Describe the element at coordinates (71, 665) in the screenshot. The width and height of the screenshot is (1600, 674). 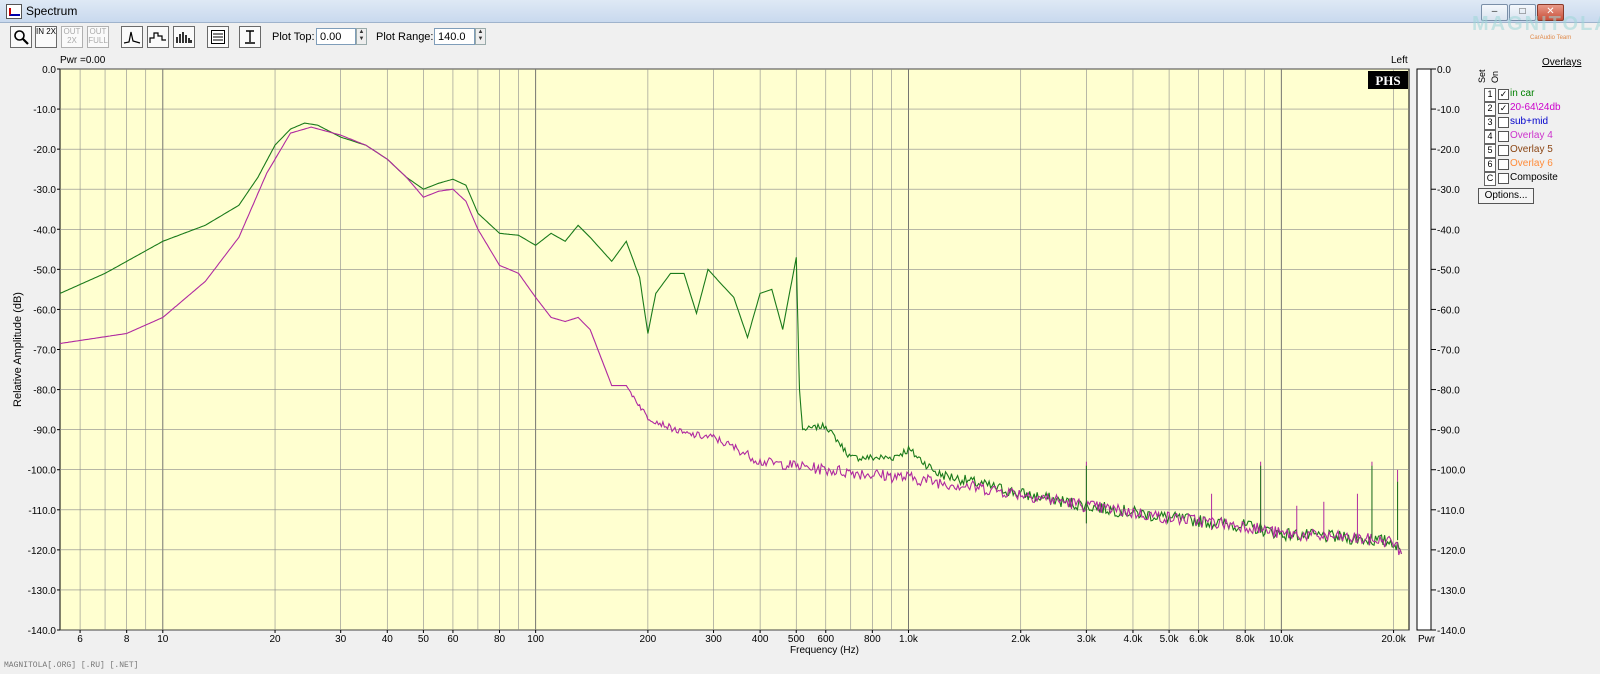
I see `status-text: MAGNITOLA[.ORG] [.RU] [.NET]` at that location.